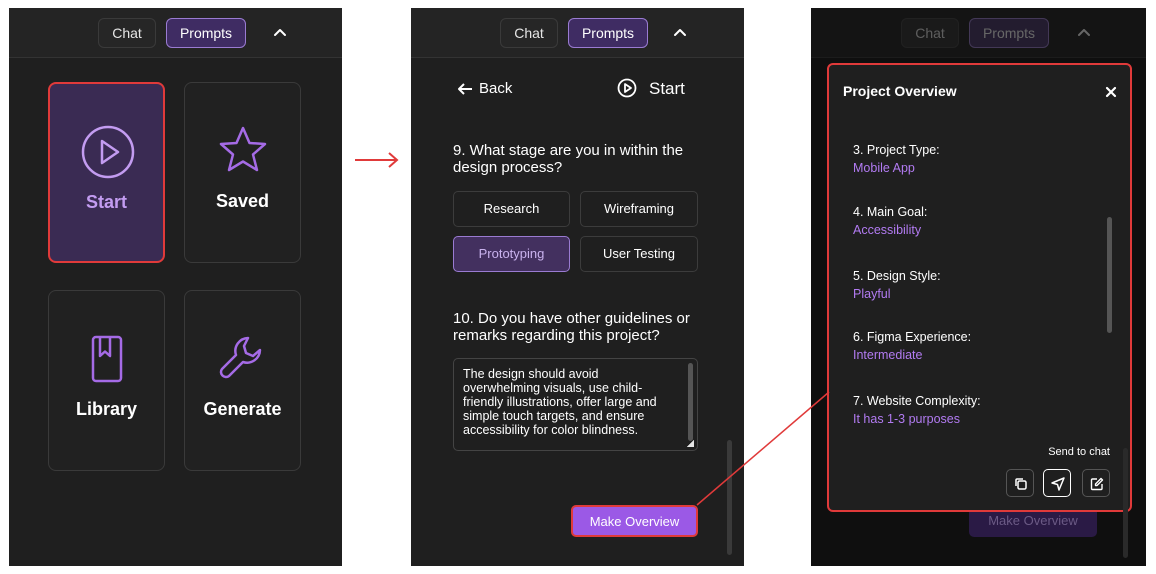  Describe the element at coordinates (243, 149) in the screenshot. I see `star-icon` at that location.